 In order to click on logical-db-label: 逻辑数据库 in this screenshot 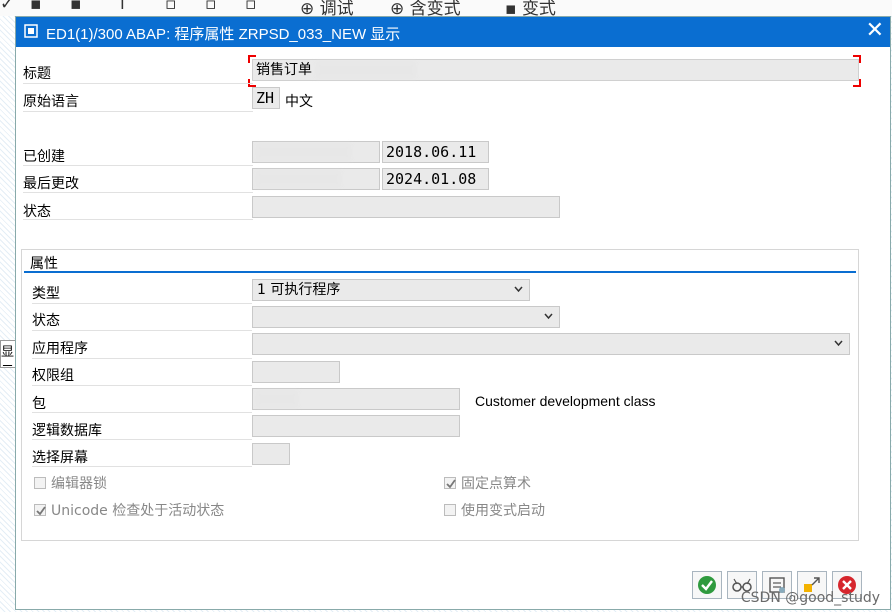, I will do `click(67, 431)`.